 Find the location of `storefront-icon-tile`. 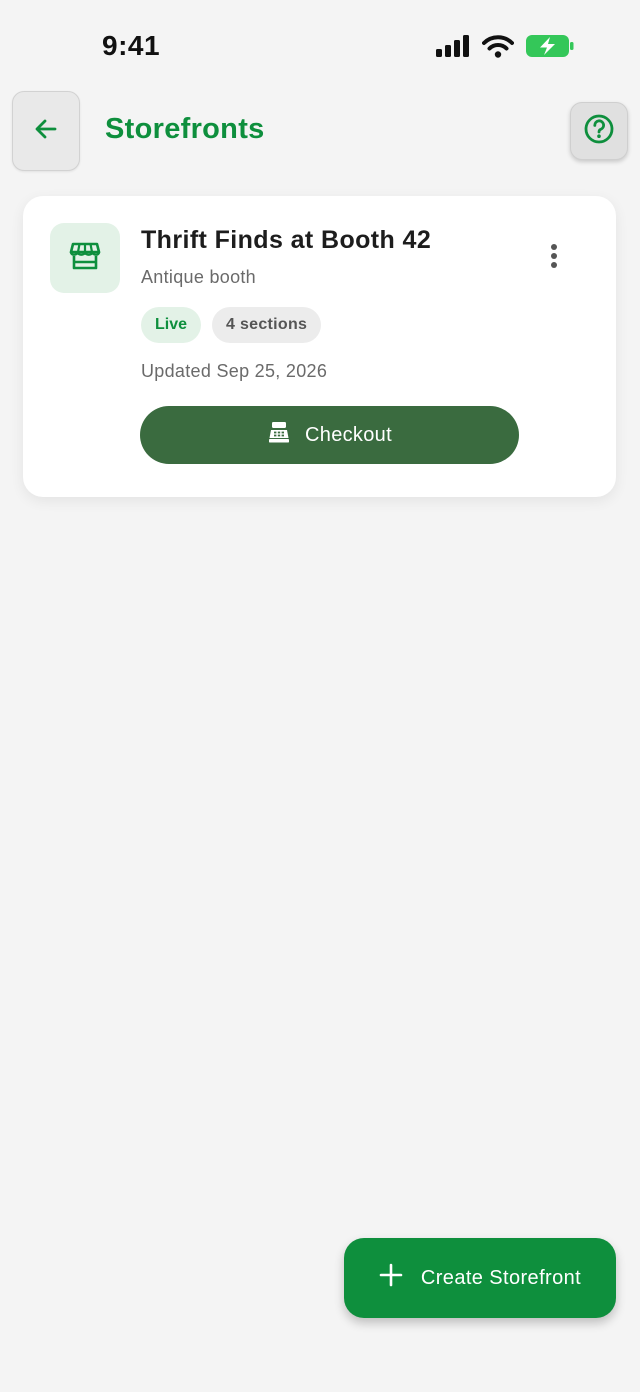

storefront-icon-tile is located at coordinates (85, 258).